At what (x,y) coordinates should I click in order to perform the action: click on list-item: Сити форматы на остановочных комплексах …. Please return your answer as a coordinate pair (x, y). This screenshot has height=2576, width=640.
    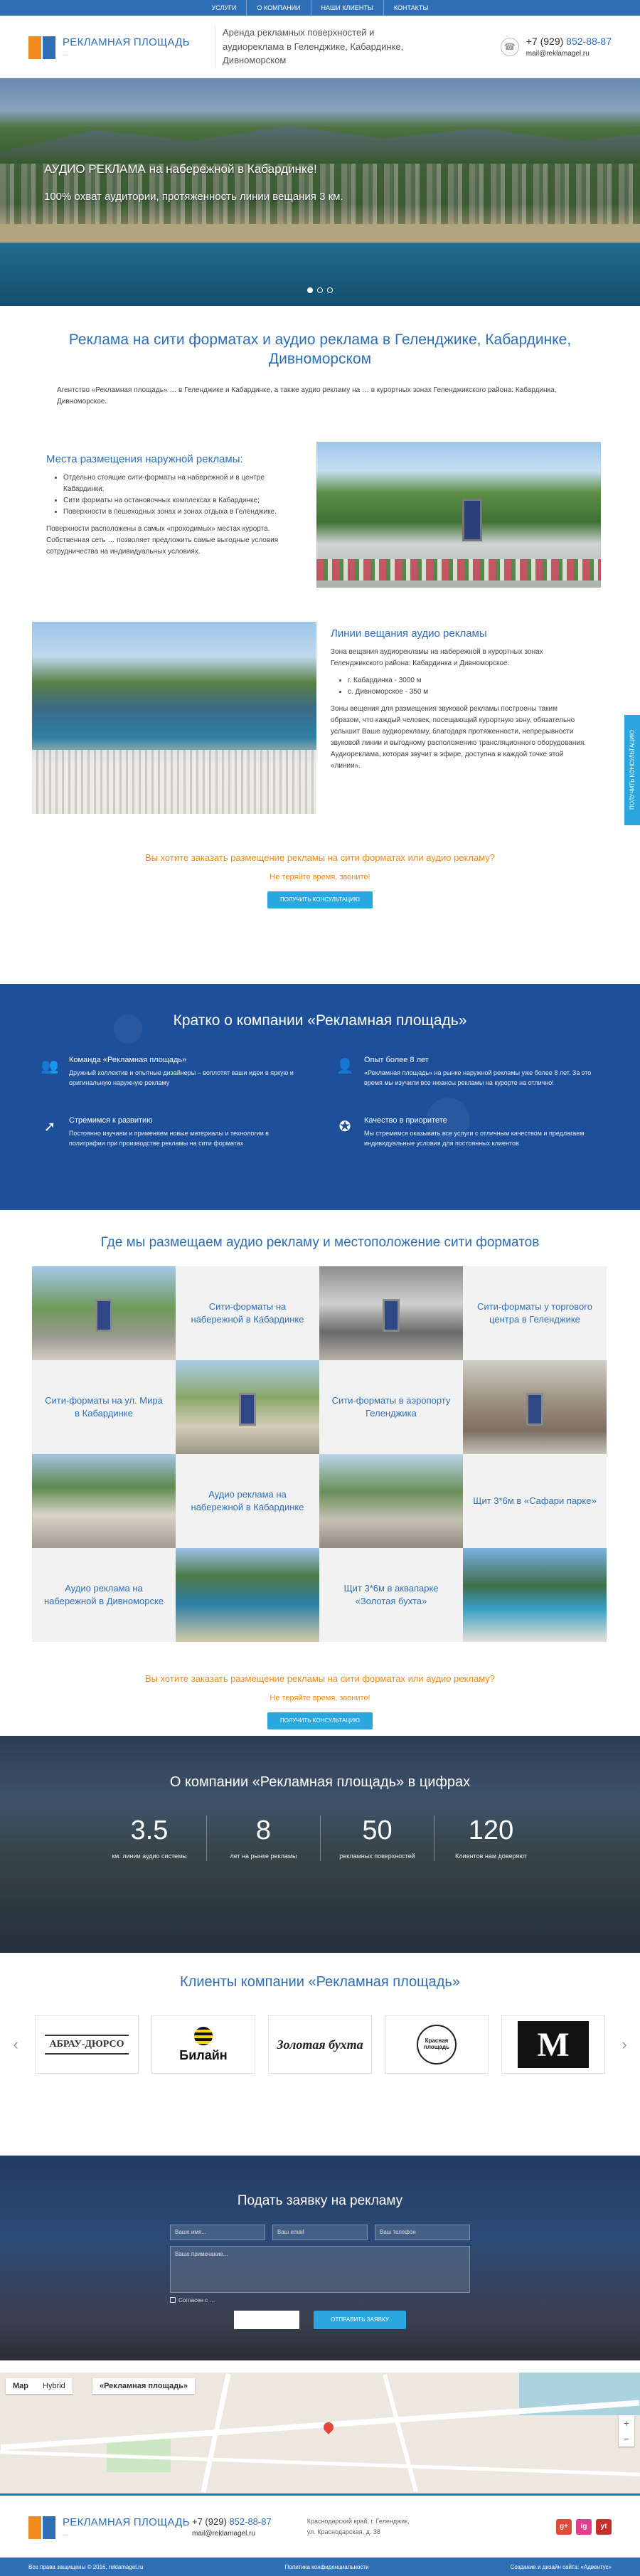
    Looking at the image, I should click on (182, 501).